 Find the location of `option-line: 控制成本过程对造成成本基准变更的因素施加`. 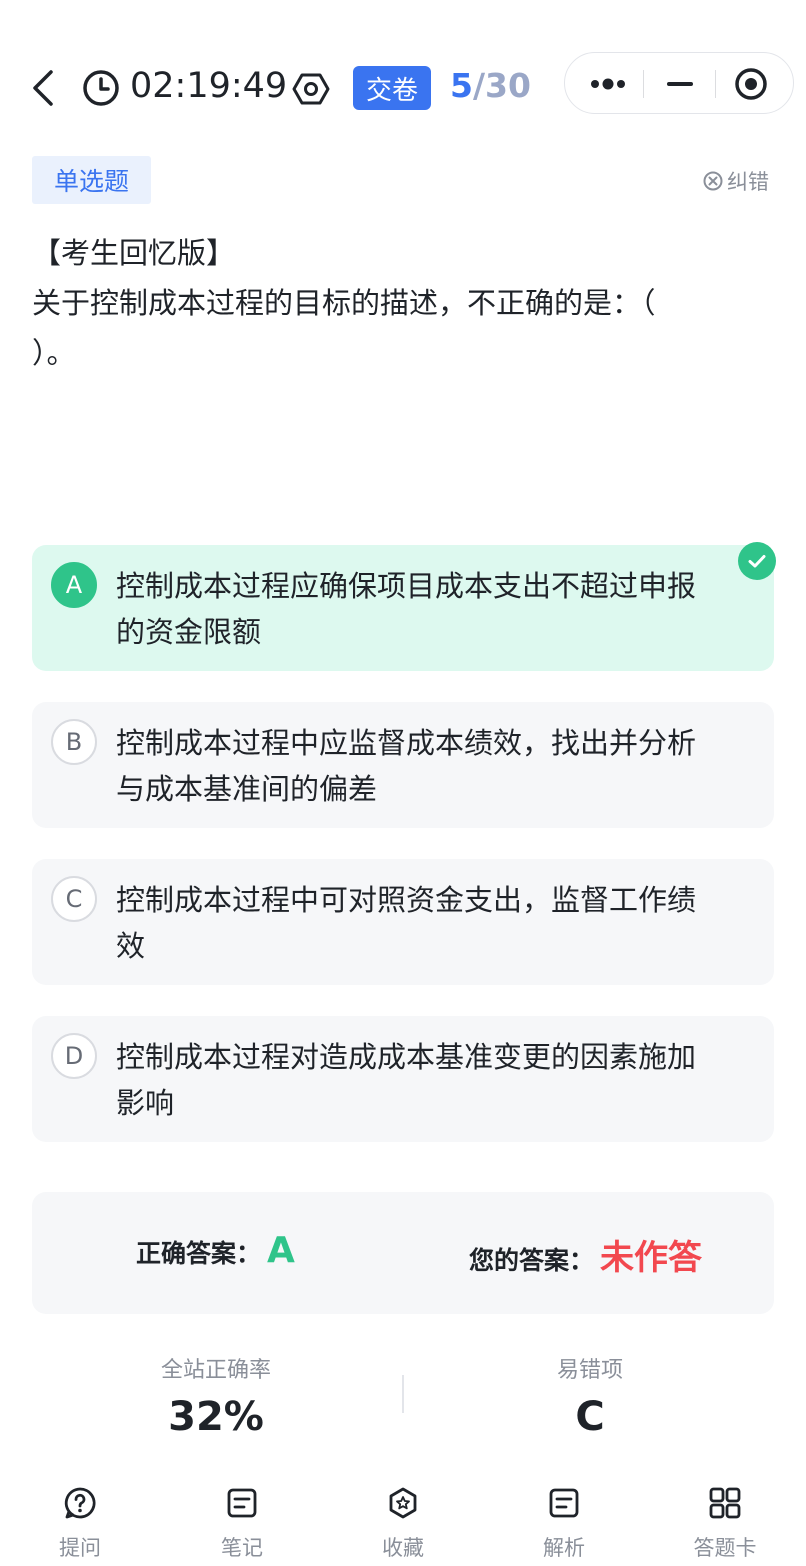

option-line: 控制成本过程对造成成本基准变更的因素施加 is located at coordinates (406, 1057).